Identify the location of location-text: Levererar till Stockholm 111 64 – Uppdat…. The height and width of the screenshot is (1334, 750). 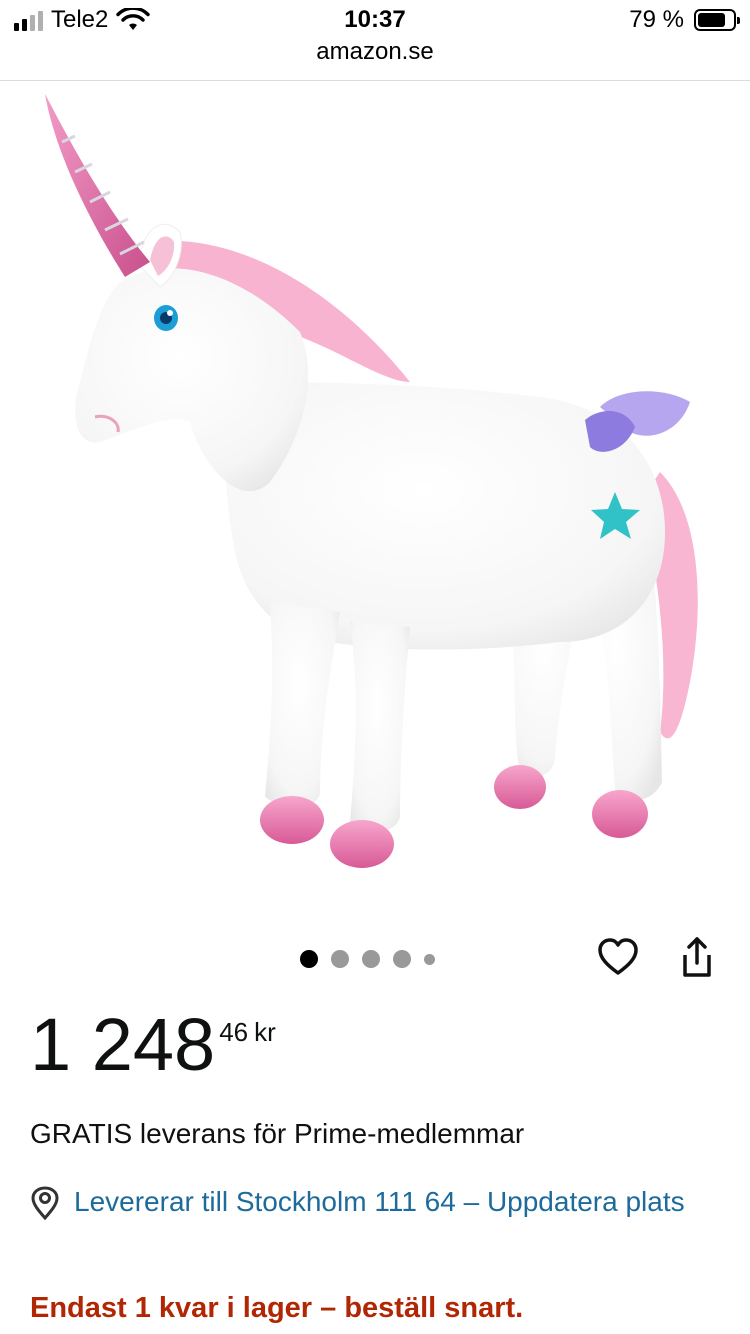
(379, 1202).